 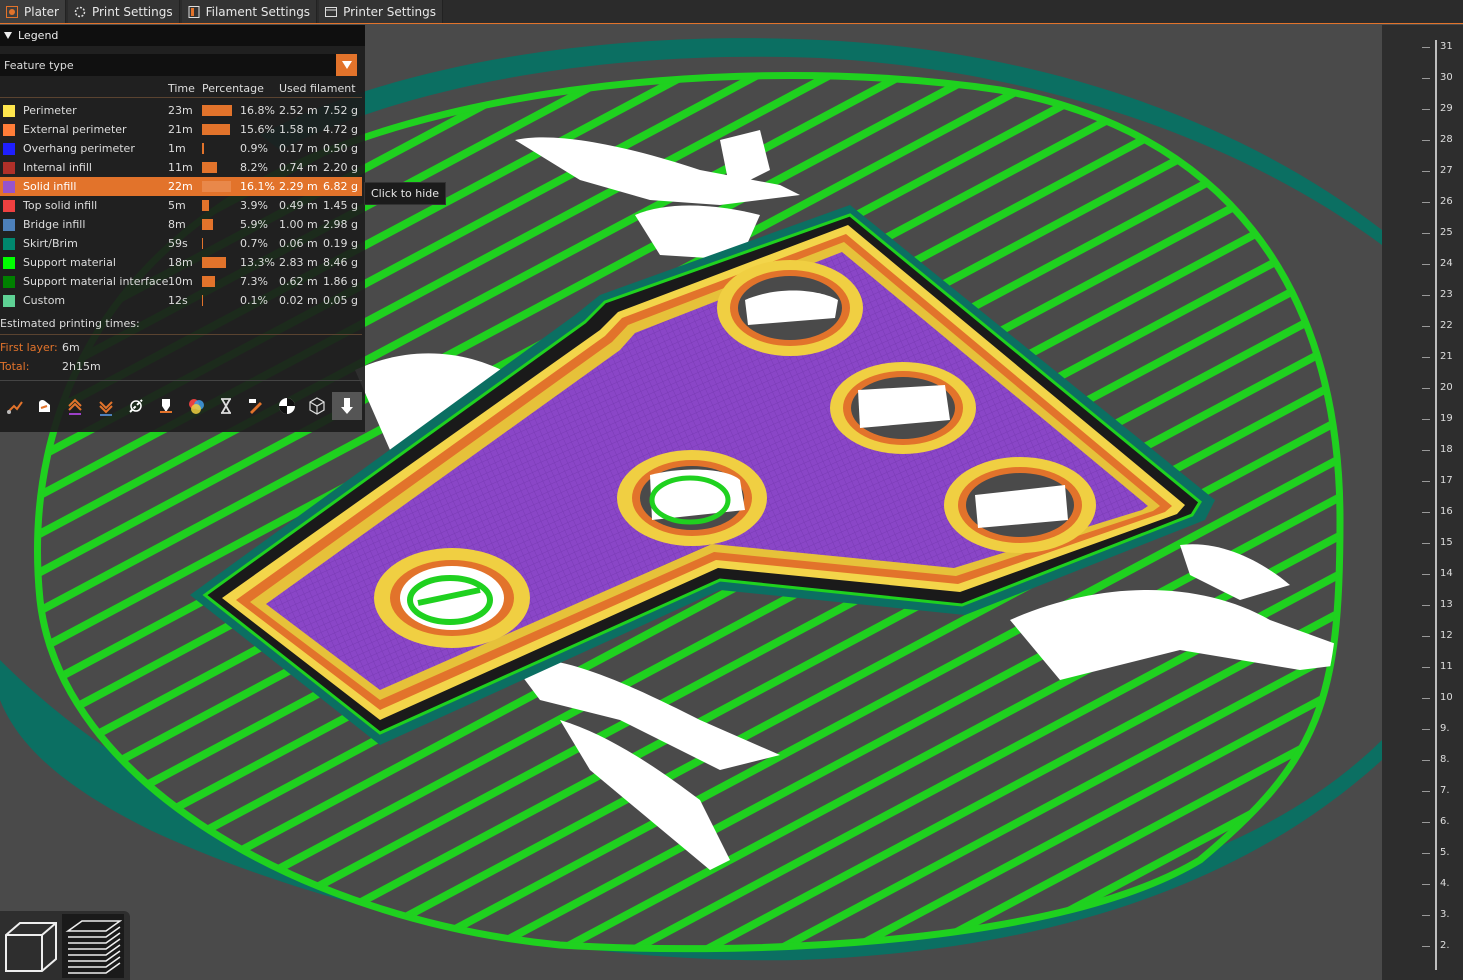 I want to click on feature-length: 0.74 m, so click(x=298, y=167).